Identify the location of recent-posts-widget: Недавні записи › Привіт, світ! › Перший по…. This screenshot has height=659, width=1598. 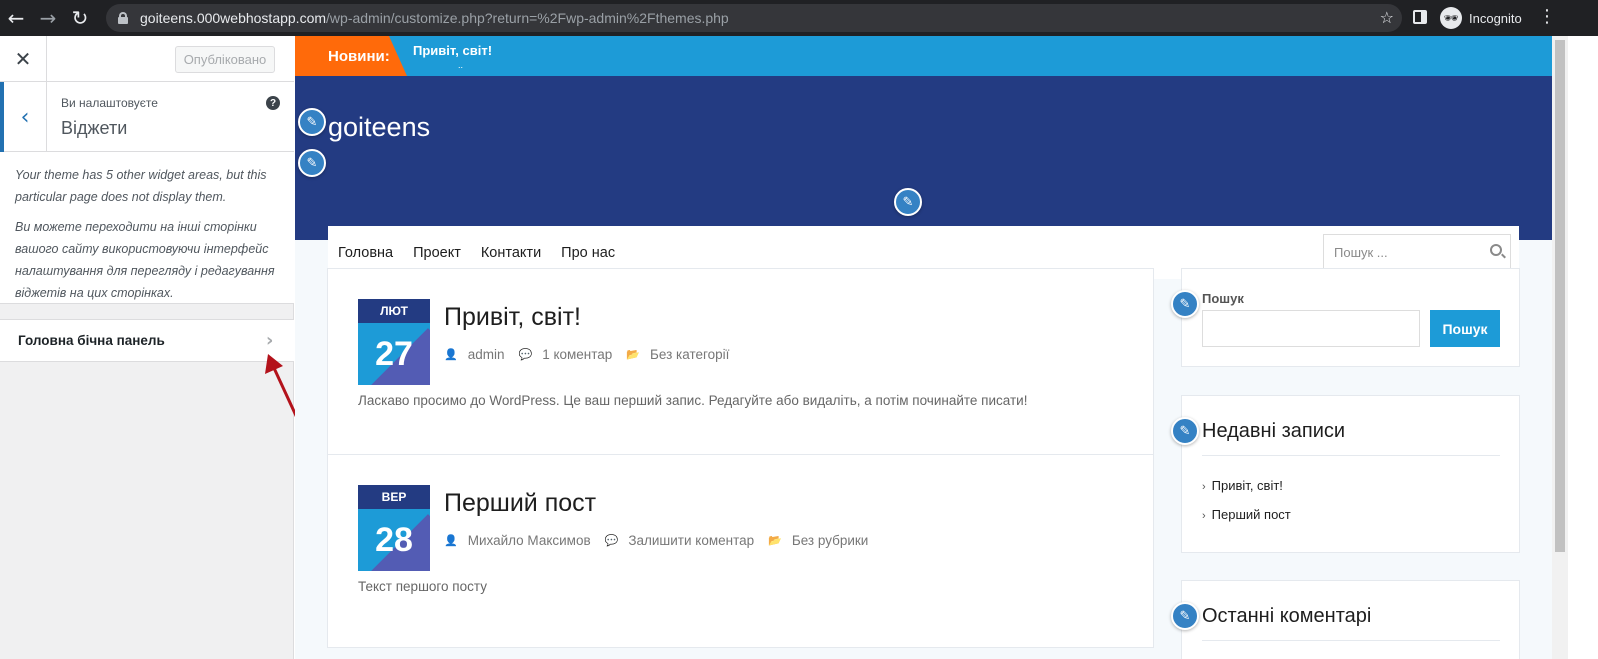
(1350, 474).